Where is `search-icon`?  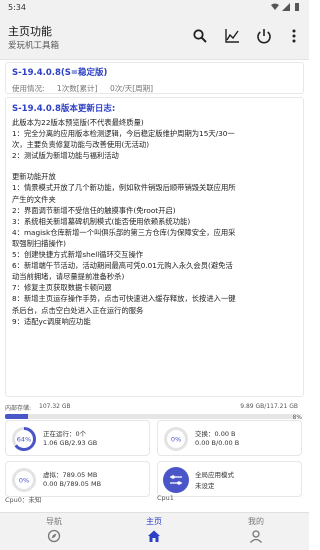
search-icon is located at coordinates (200, 36).